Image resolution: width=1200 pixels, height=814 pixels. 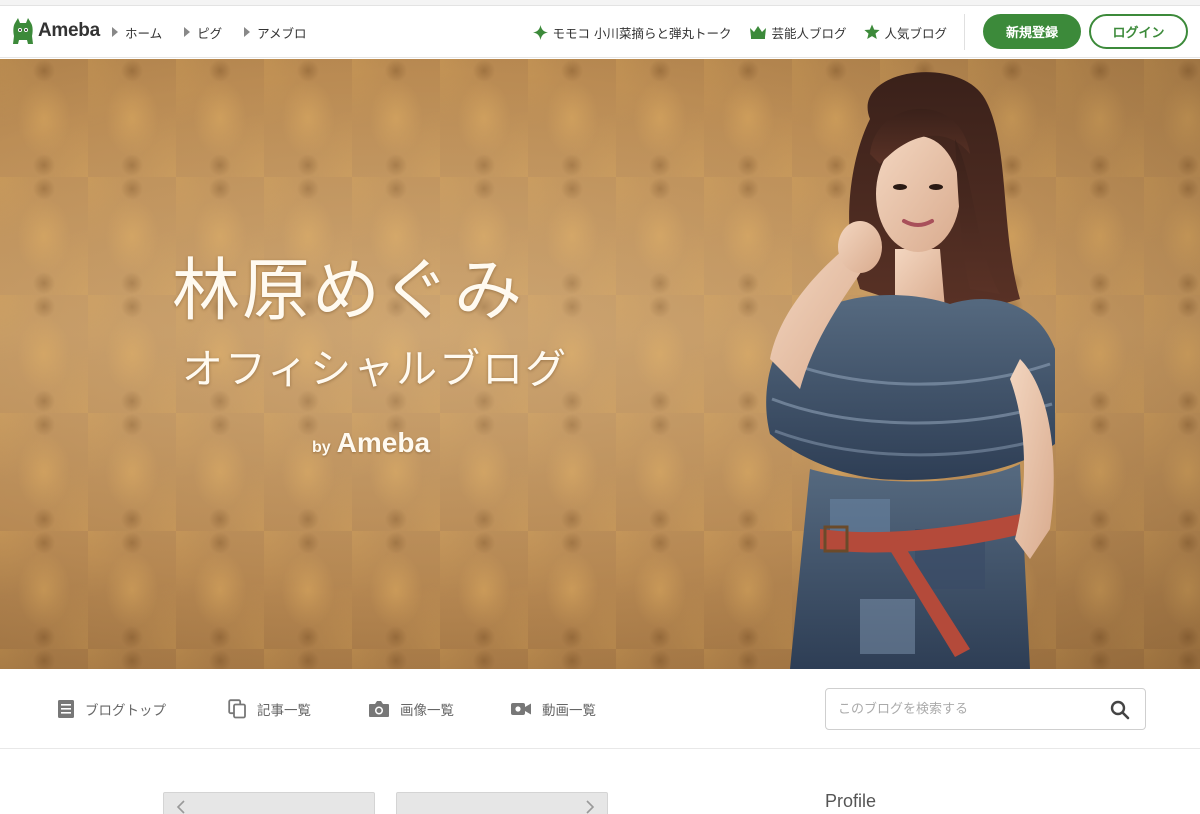 I want to click on nav-home: ホーム, so click(x=137, y=32).